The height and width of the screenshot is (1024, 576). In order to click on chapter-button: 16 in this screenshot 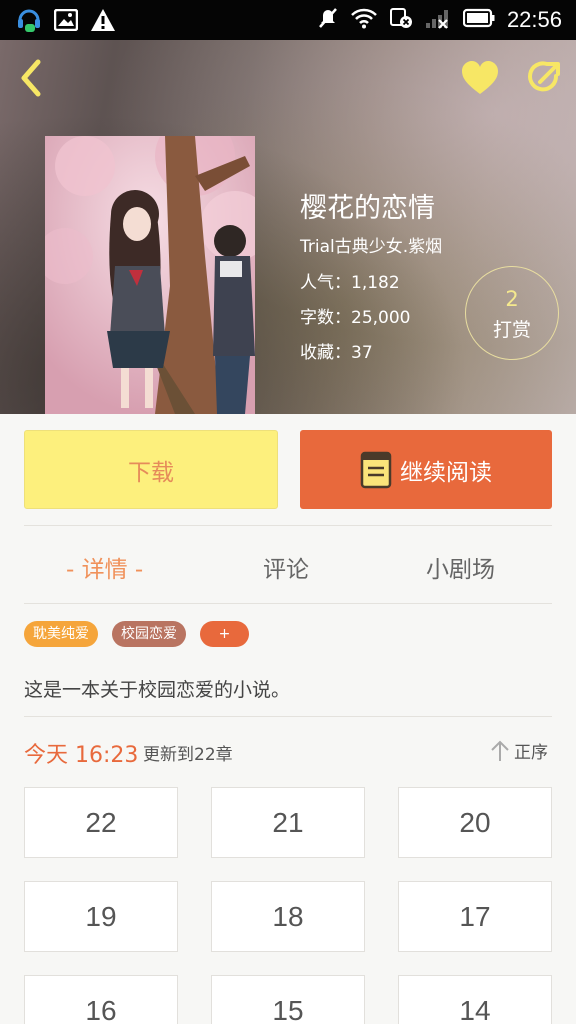, I will do `click(101, 999)`.